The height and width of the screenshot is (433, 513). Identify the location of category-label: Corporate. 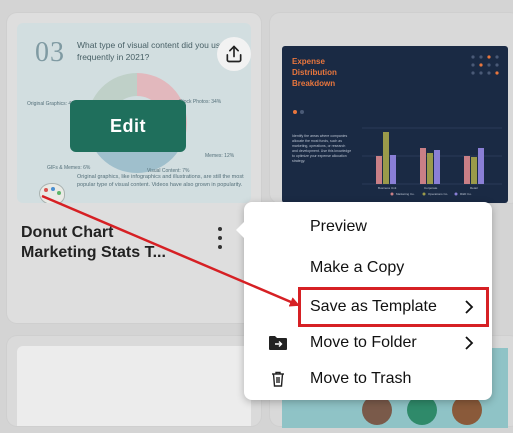
(431, 188).